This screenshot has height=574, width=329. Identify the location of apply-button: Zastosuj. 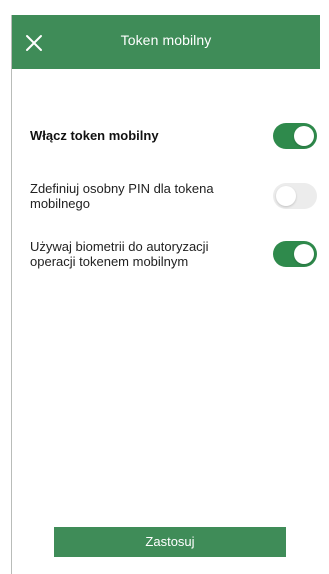
(170, 542).